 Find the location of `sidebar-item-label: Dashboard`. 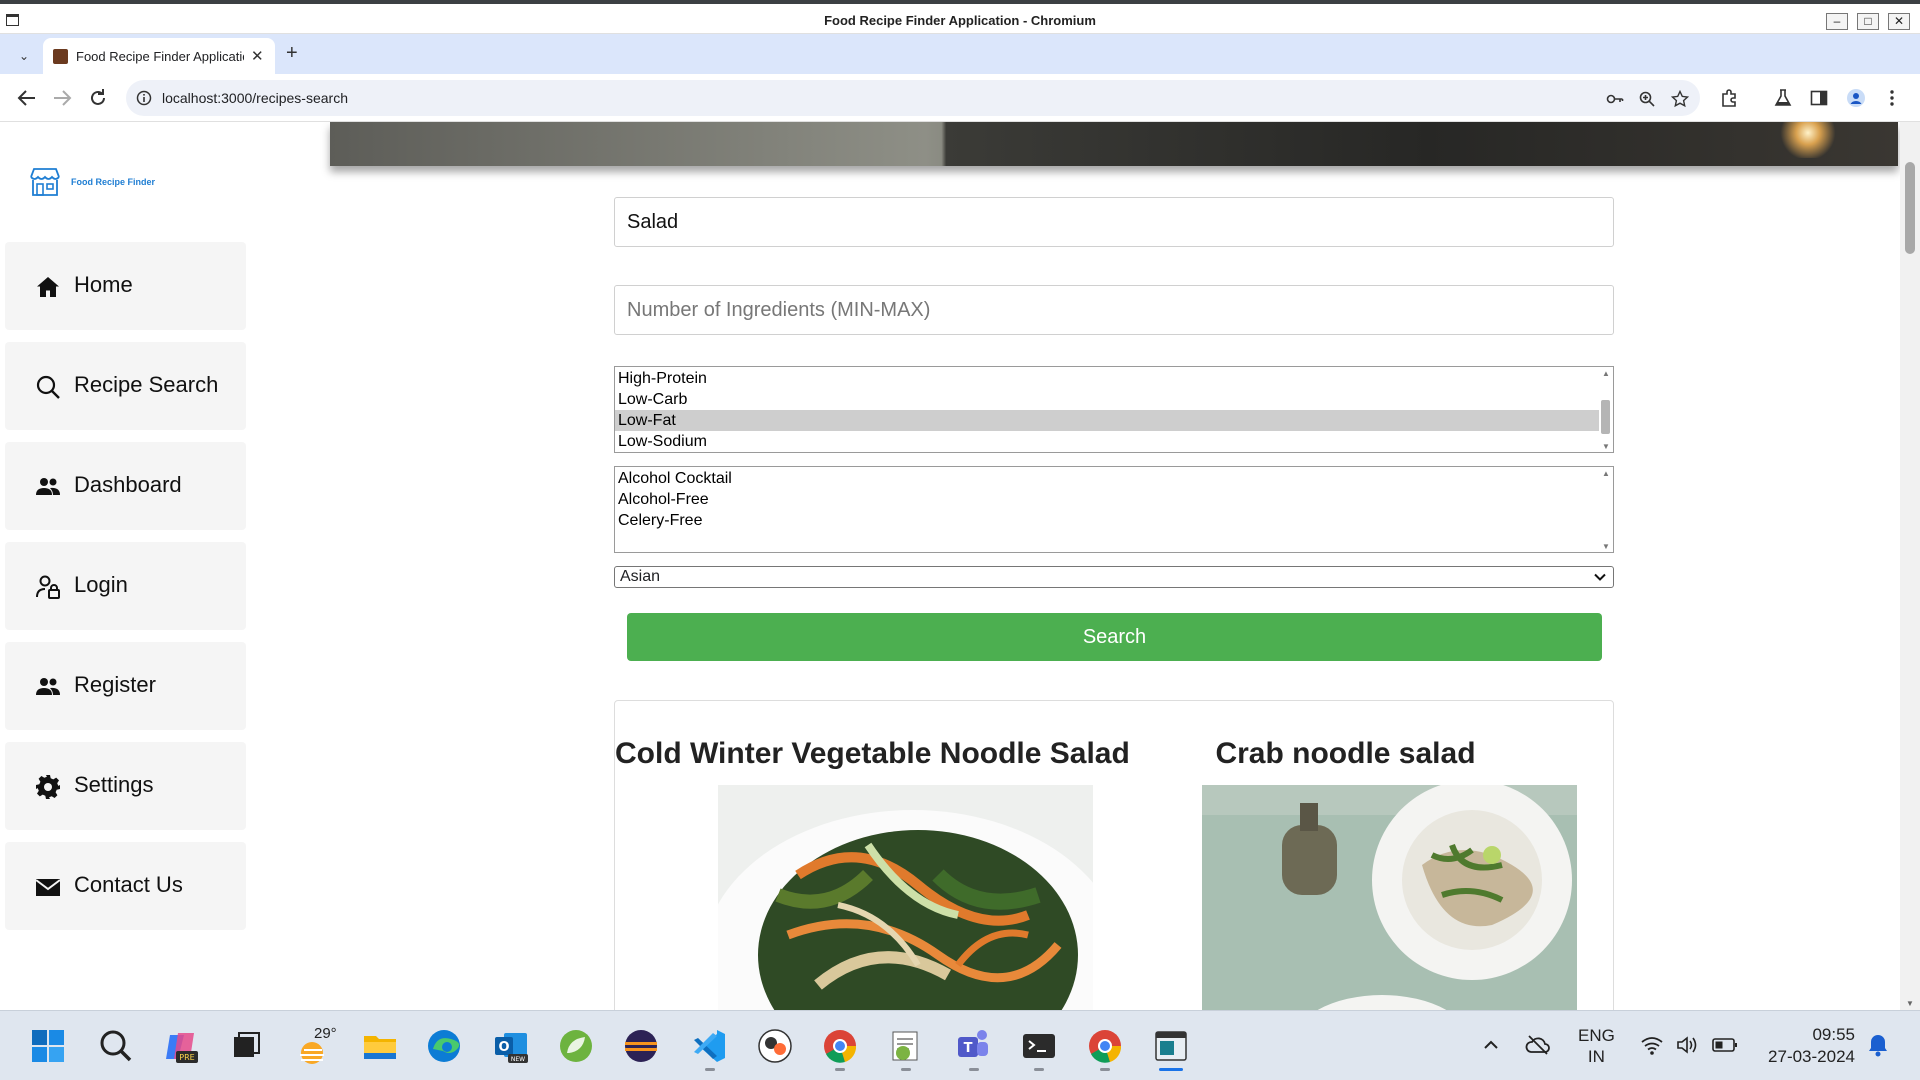

sidebar-item-label: Dashboard is located at coordinates (128, 484).